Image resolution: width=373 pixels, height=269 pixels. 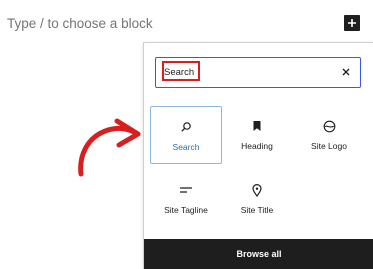 What do you see at coordinates (257, 210) in the screenshot?
I see `block-label: Site Title` at bounding box center [257, 210].